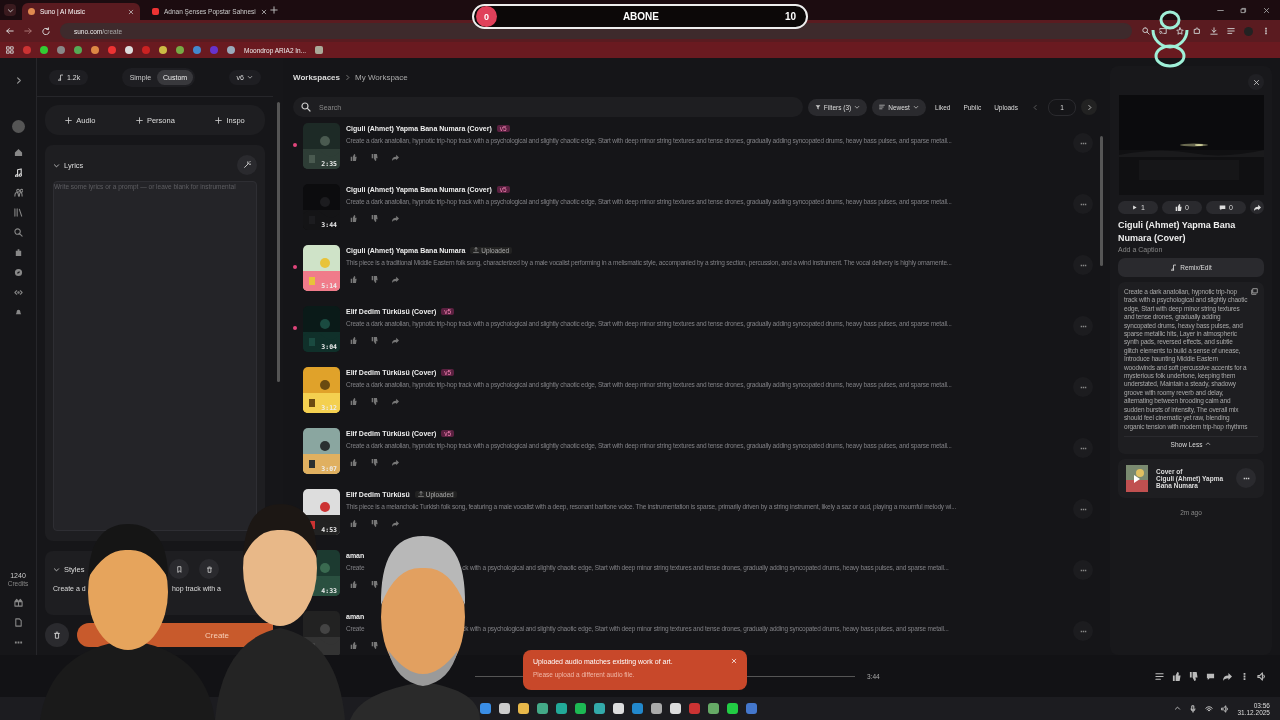 This screenshot has width=1280, height=720. What do you see at coordinates (1257, 207) in the screenshot?
I see `share-button` at bounding box center [1257, 207].